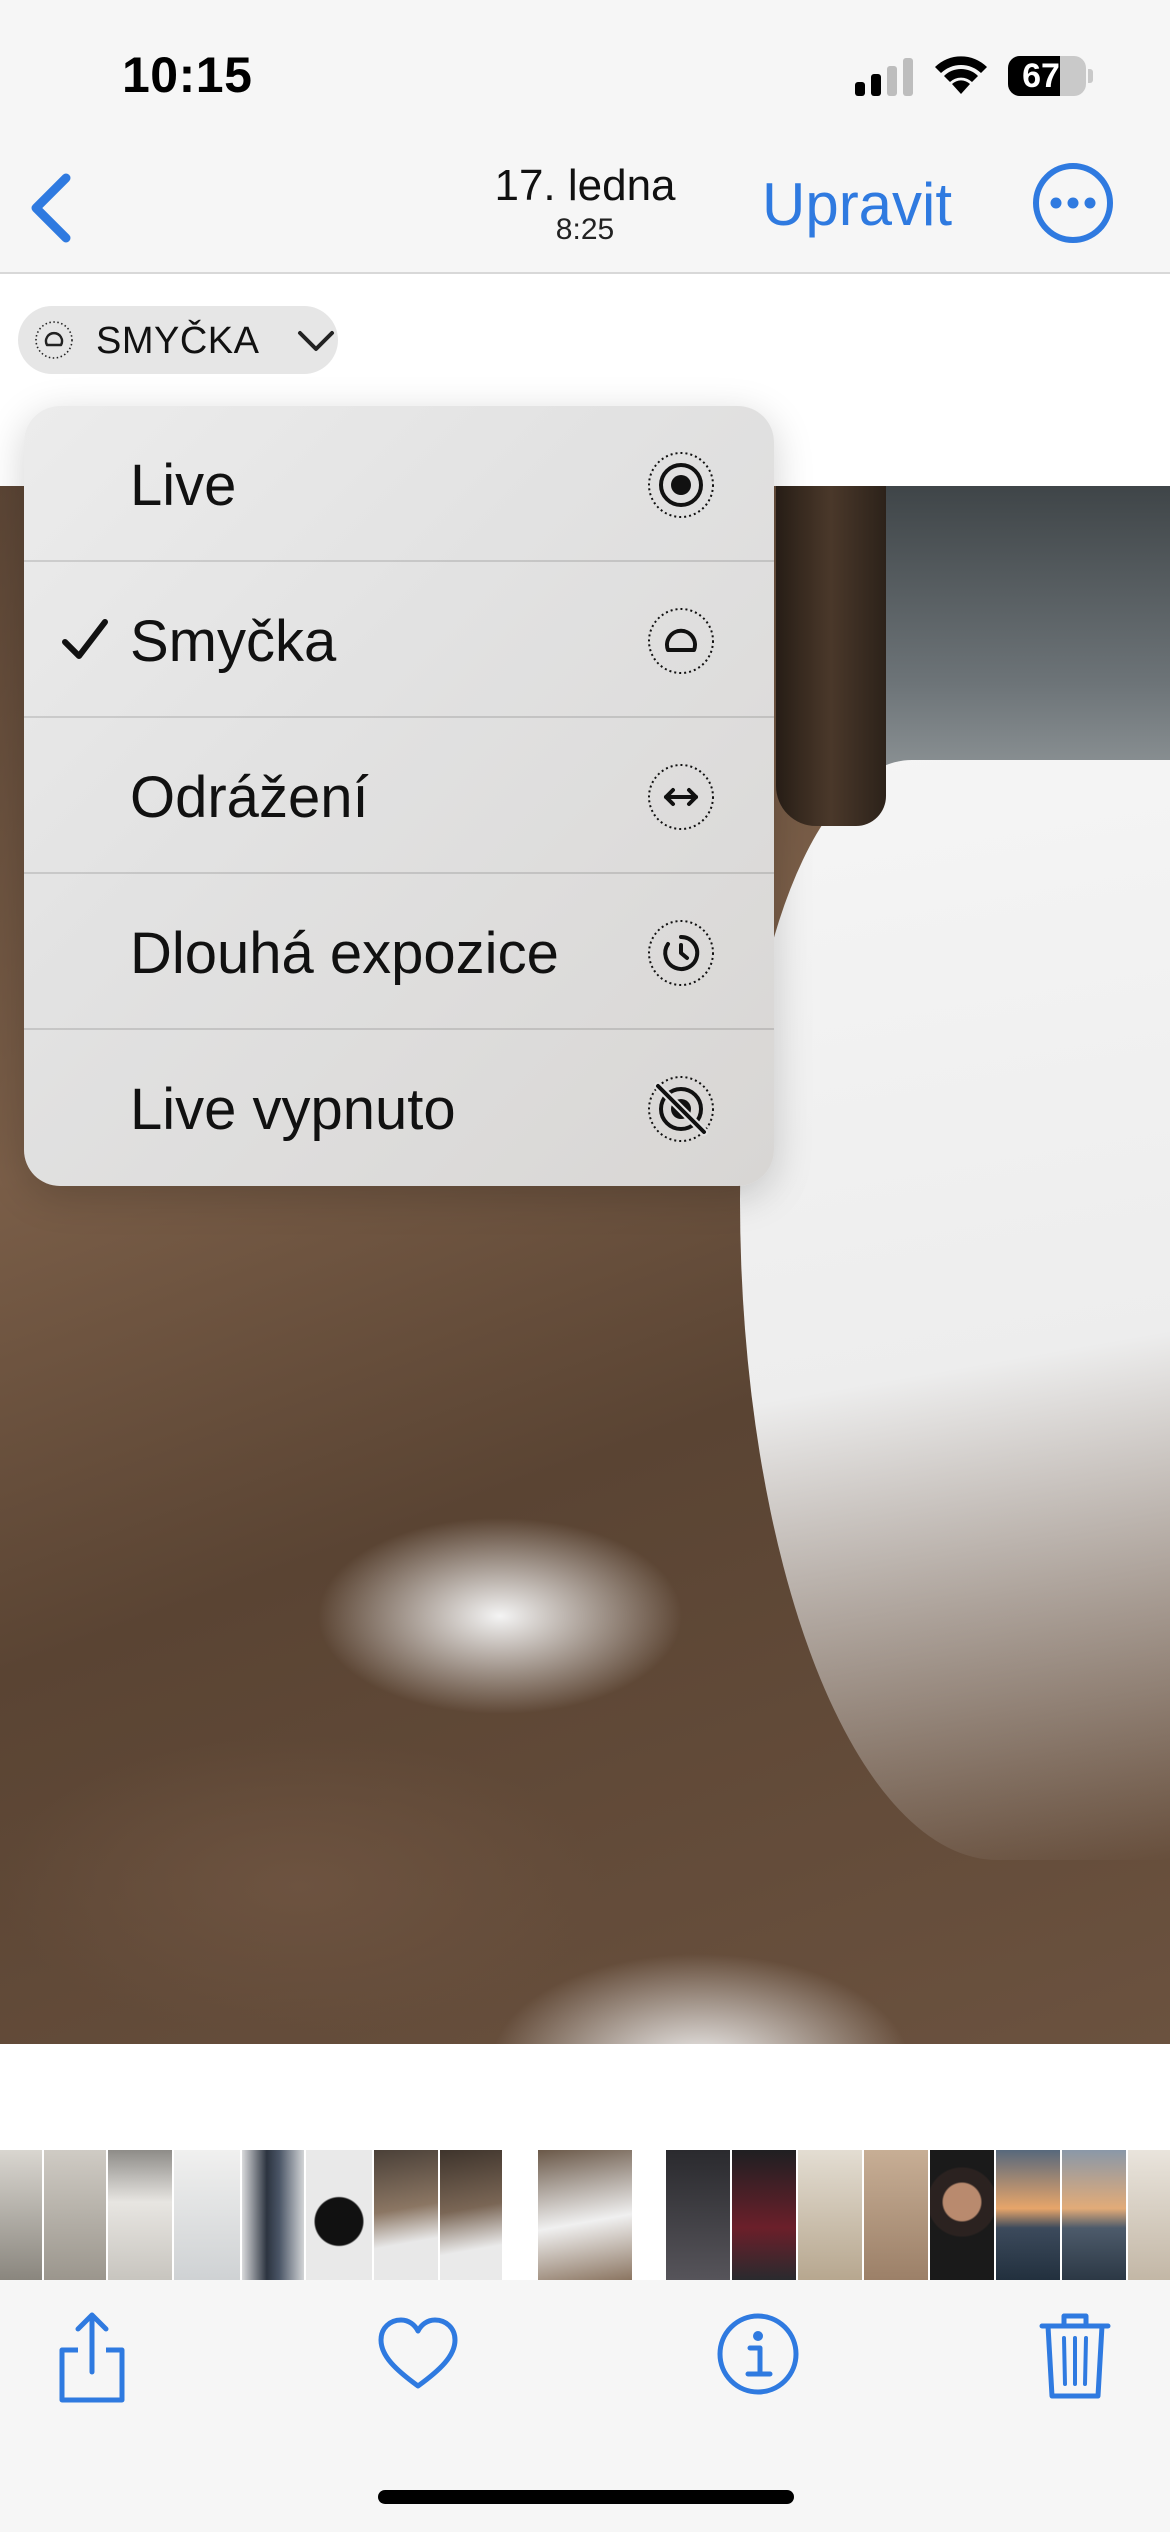 The width and height of the screenshot is (1170, 2532). Describe the element at coordinates (586, 2497) in the screenshot. I see `home-indicator` at that location.